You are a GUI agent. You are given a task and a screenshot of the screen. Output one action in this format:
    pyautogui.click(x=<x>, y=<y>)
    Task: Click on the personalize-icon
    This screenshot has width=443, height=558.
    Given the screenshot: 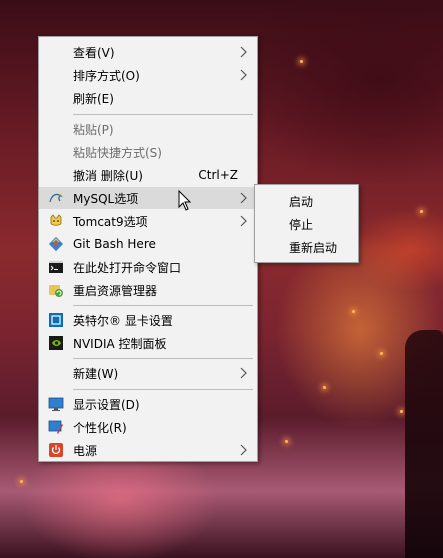 What is the action you would take?
    pyautogui.click(x=56, y=427)
    